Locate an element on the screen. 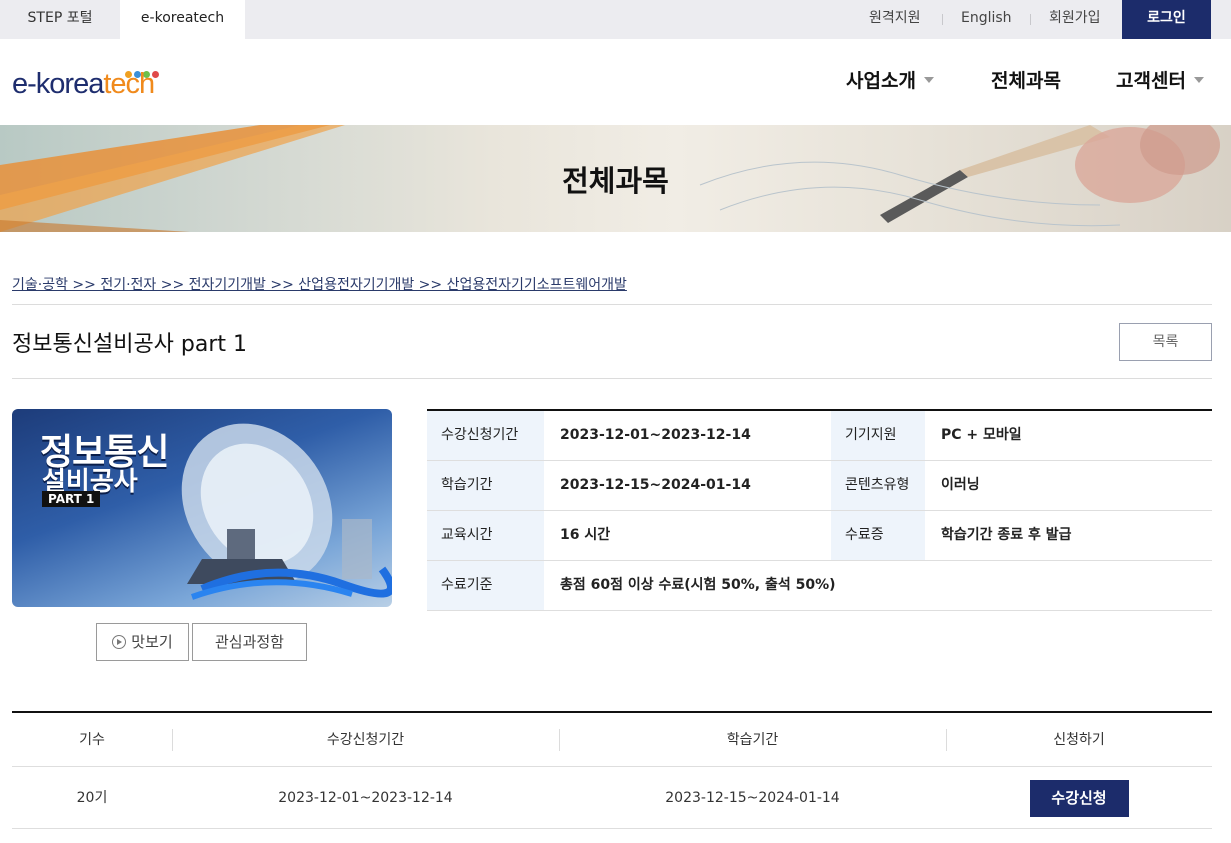 This screenshot has height=843, width=1231. session-apply-period: 2023-12-01~2023-12-14 is located at coordinates (365, 798).